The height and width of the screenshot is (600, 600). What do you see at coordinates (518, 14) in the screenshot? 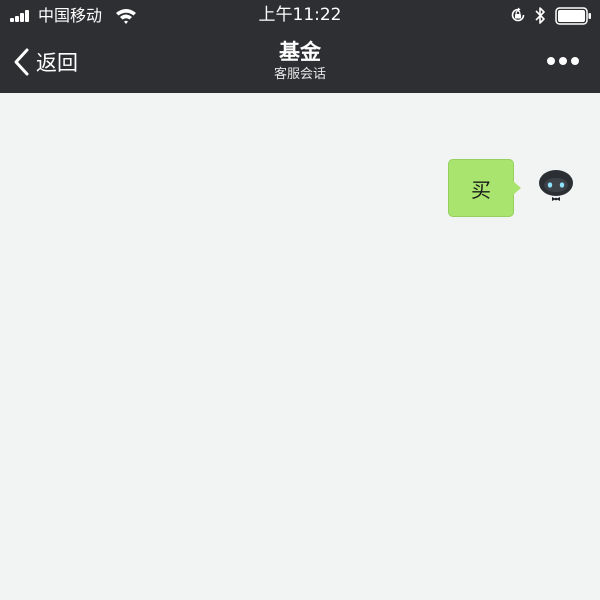
I see `rotation-lock-icon` at bounding box center [518, 14].